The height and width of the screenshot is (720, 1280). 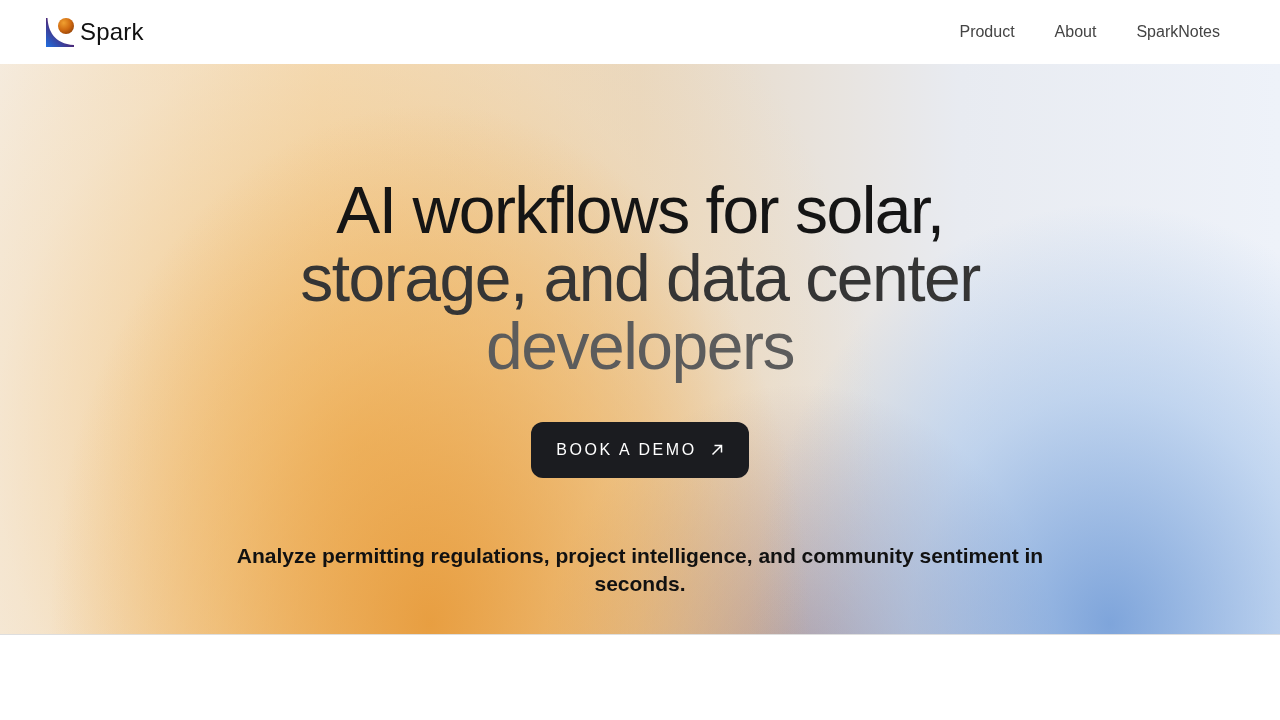 I want to click on brand-name: Spark, so click(x=112, y=32).